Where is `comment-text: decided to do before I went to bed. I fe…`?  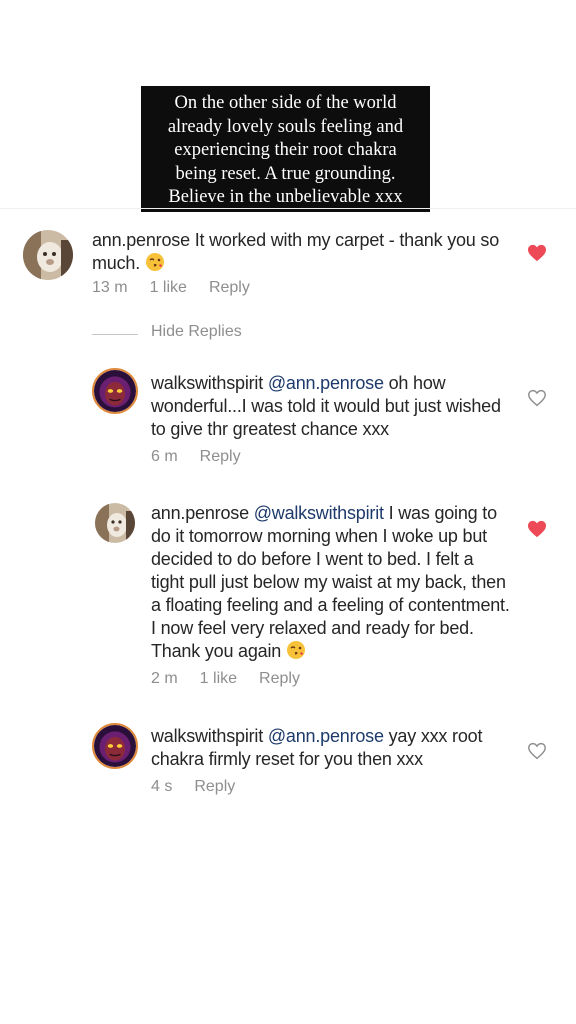
comment-text: decided to do before I went to bed. I fe… is located at coordinates (312, 559).